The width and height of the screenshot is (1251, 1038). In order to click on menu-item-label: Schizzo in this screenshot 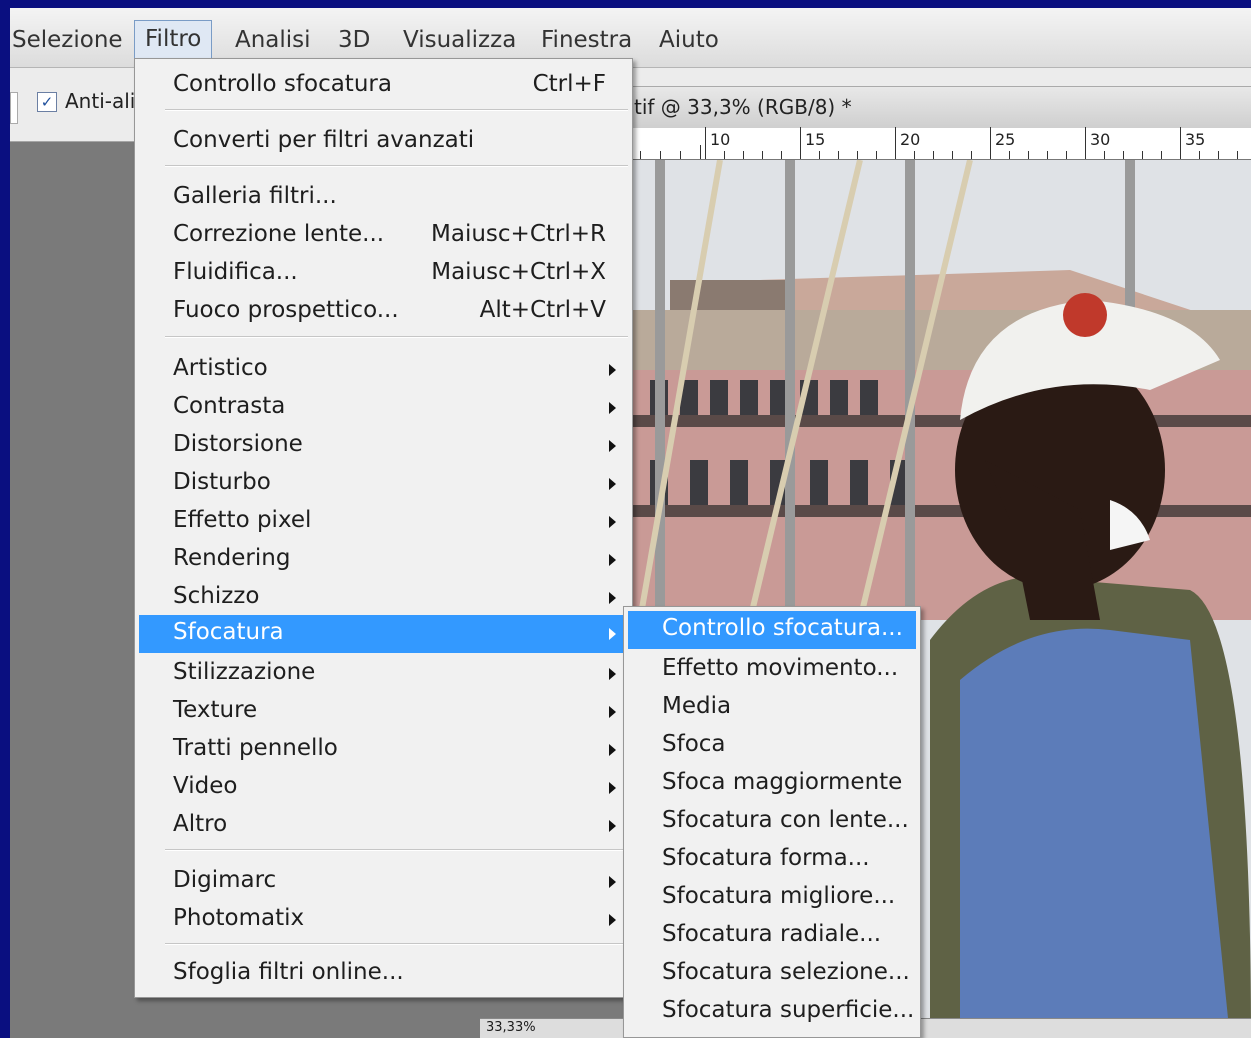, I will do `click(216, 596)`.